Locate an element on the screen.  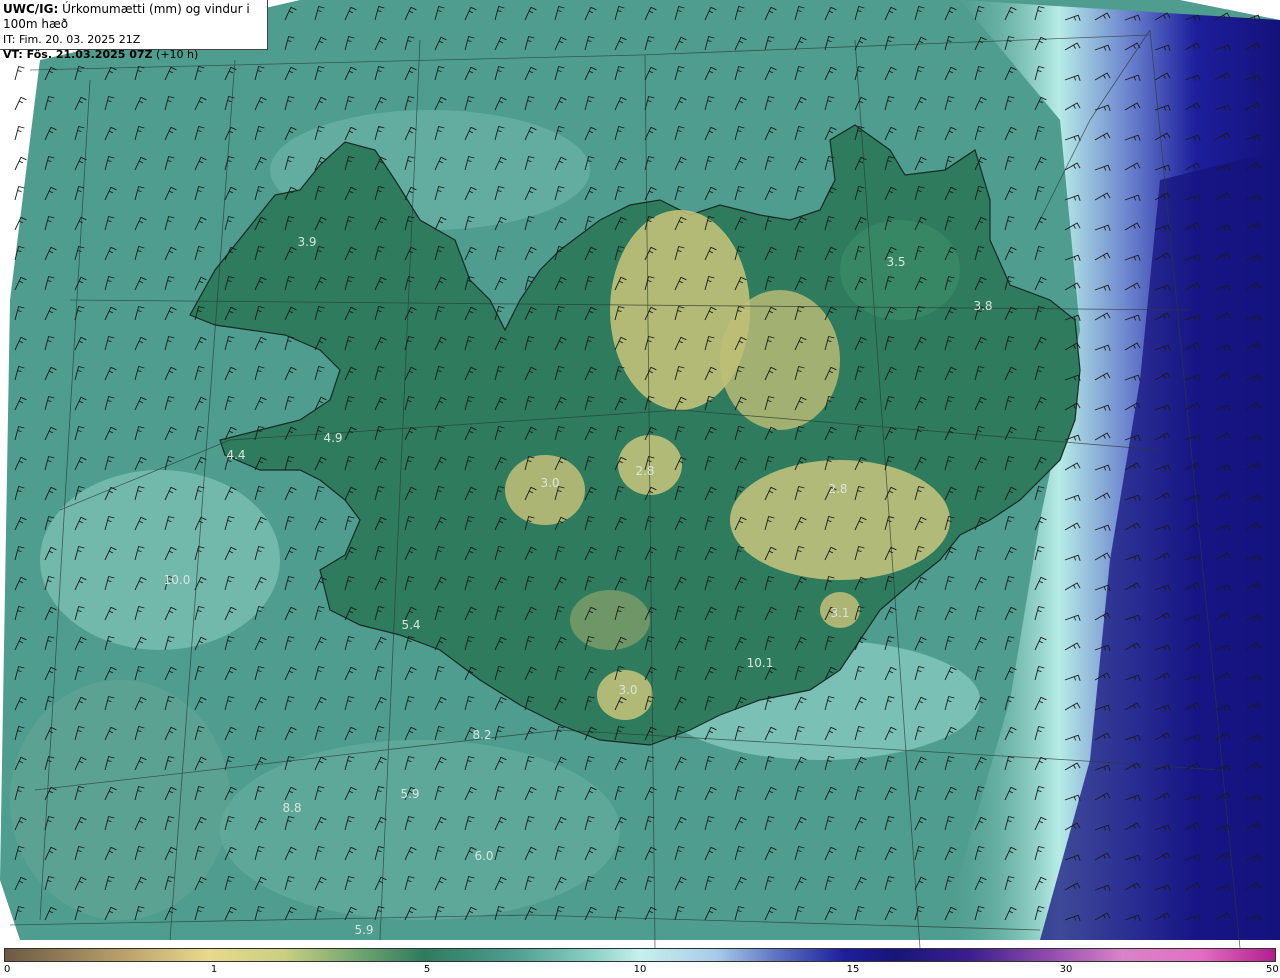
colorbar-tick: 10 is located at coordinates (640, 969).